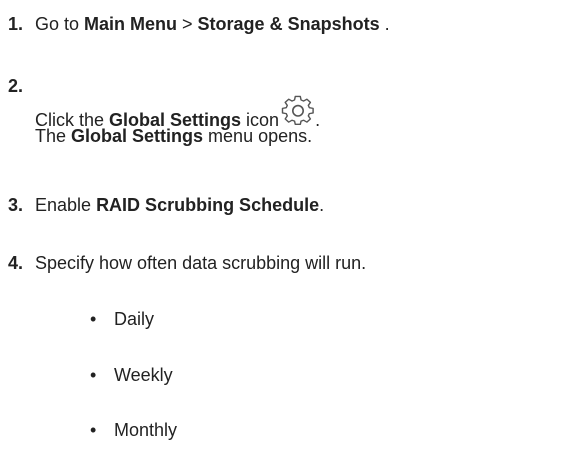  I want to click on menu-name-main-menu: Main Menu, so click(131, 24).